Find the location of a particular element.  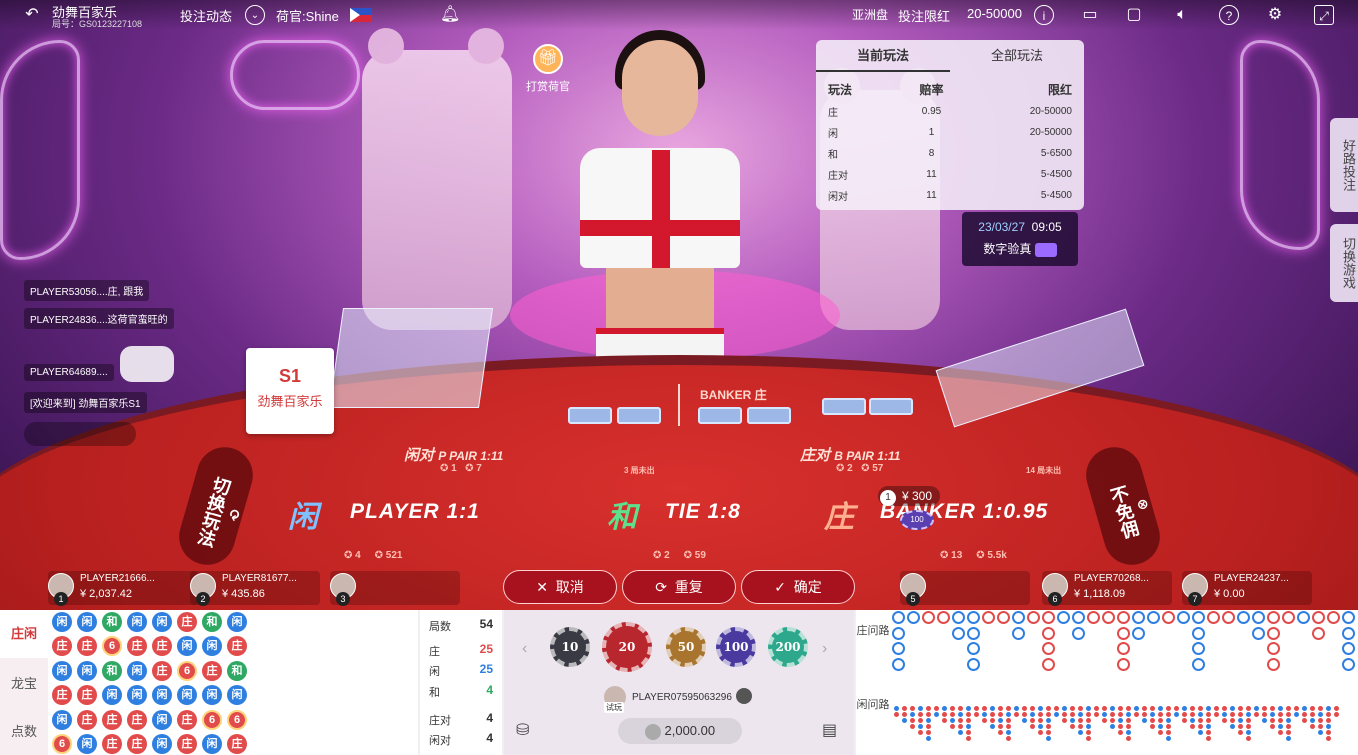

big-road: 庄问路 闲问路 is located at coordinates (1107, 682).